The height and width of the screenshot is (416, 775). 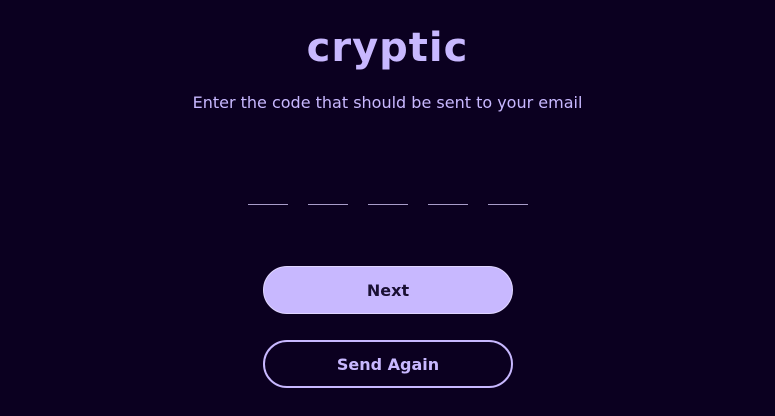 I want to click on next-button: Next, so click(x=388, y=290).